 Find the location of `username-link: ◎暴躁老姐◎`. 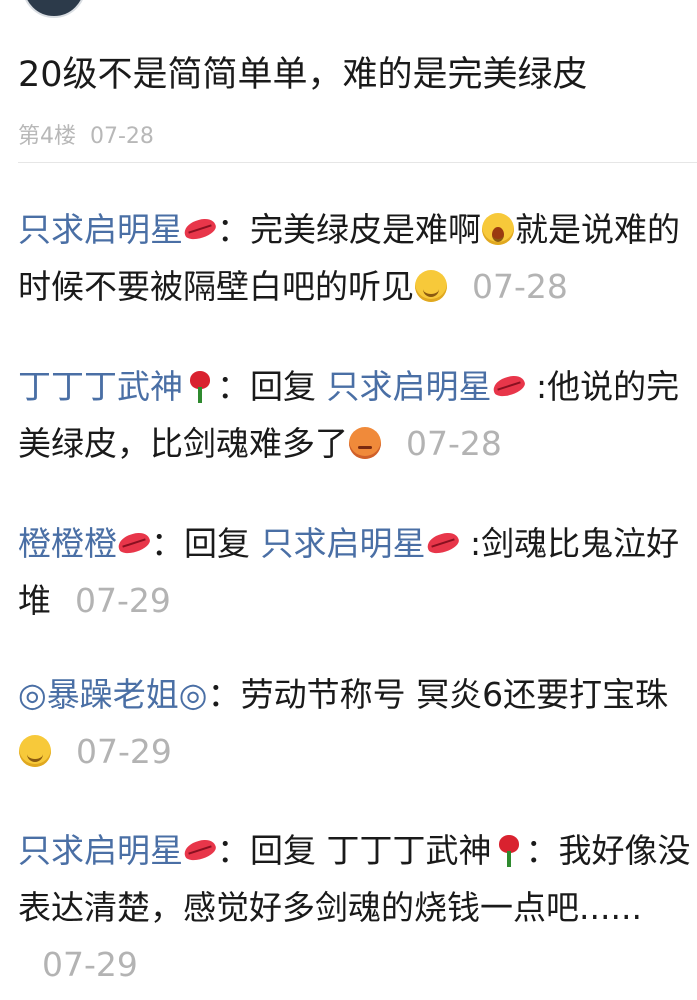

username-link: ◎暴躁老姐◎ is located at coordinates (113, 694).